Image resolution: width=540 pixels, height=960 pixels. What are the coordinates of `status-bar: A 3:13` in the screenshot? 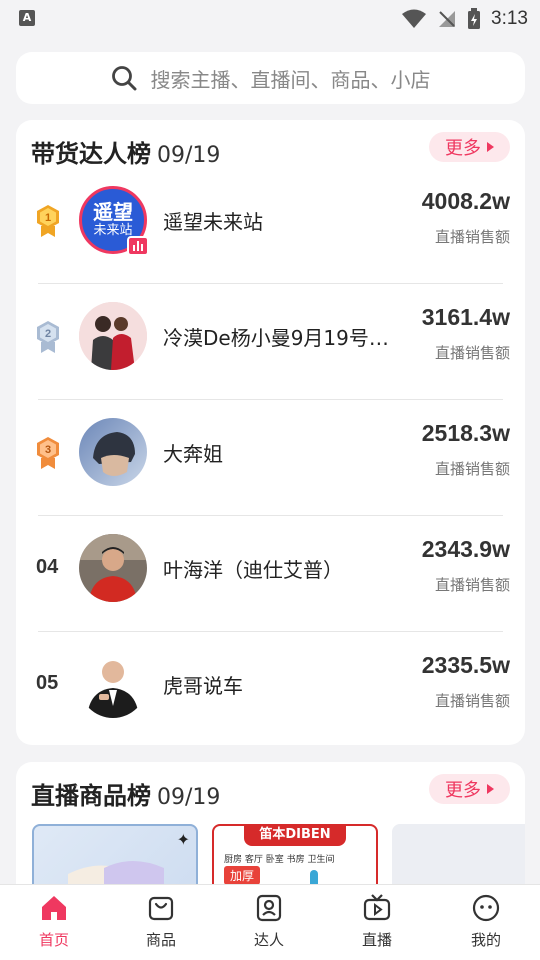 It's located at (270, 19).